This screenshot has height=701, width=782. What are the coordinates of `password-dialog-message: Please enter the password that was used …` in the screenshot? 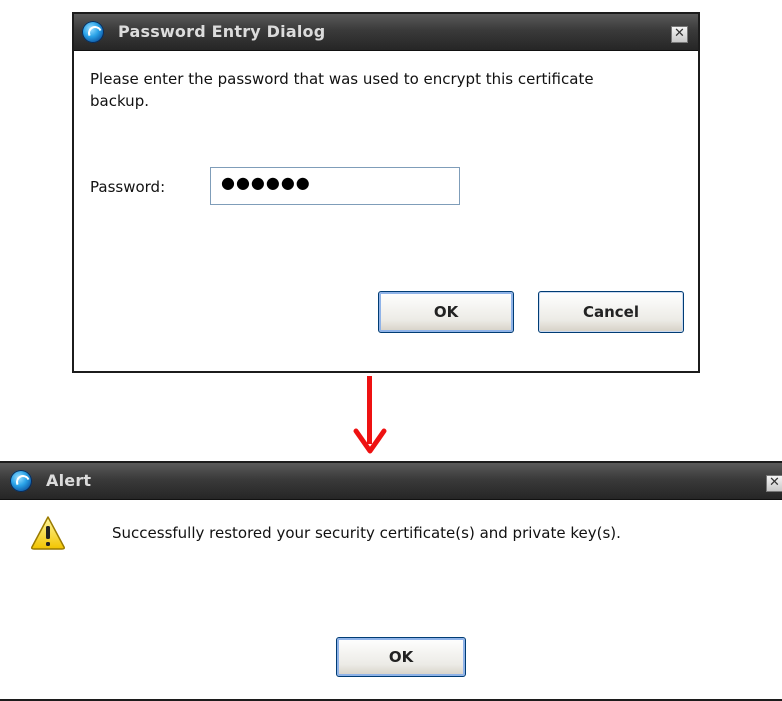 It's located at (342, 90).